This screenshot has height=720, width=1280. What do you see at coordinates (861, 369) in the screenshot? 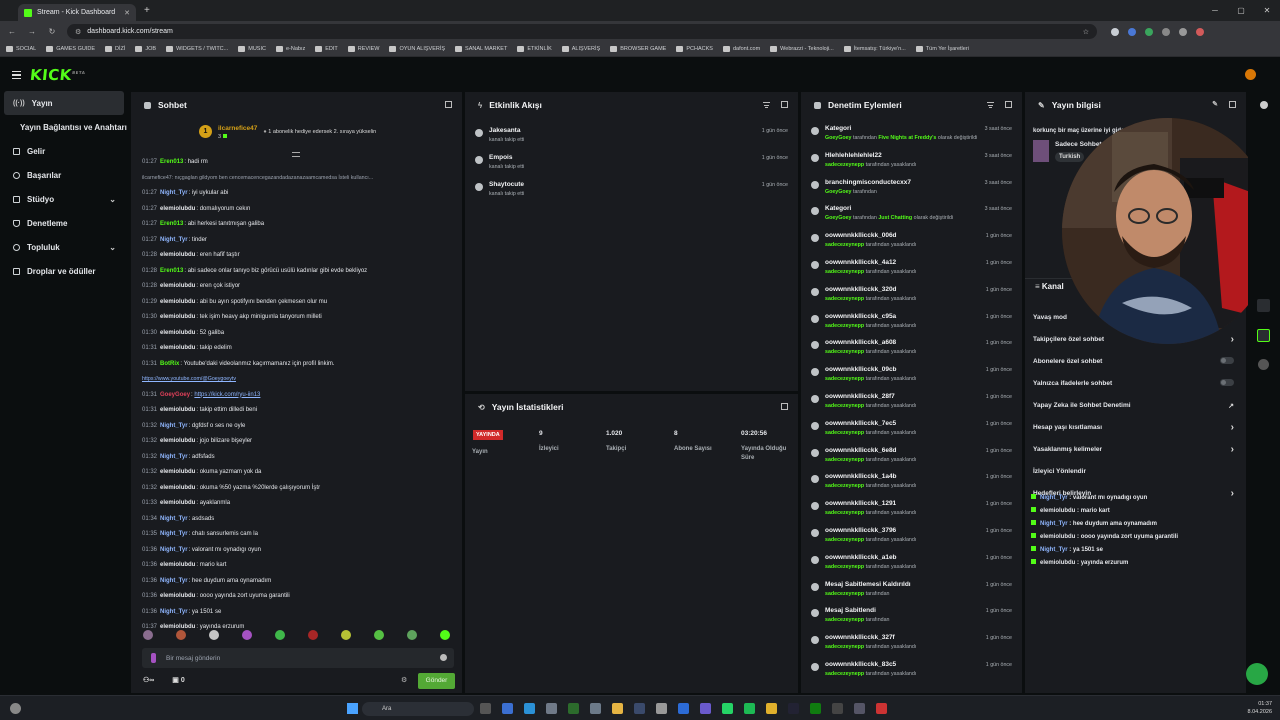
I see `moderation-target: oowwnnkkllicckk_09cb` at bounding box center [861, 369].